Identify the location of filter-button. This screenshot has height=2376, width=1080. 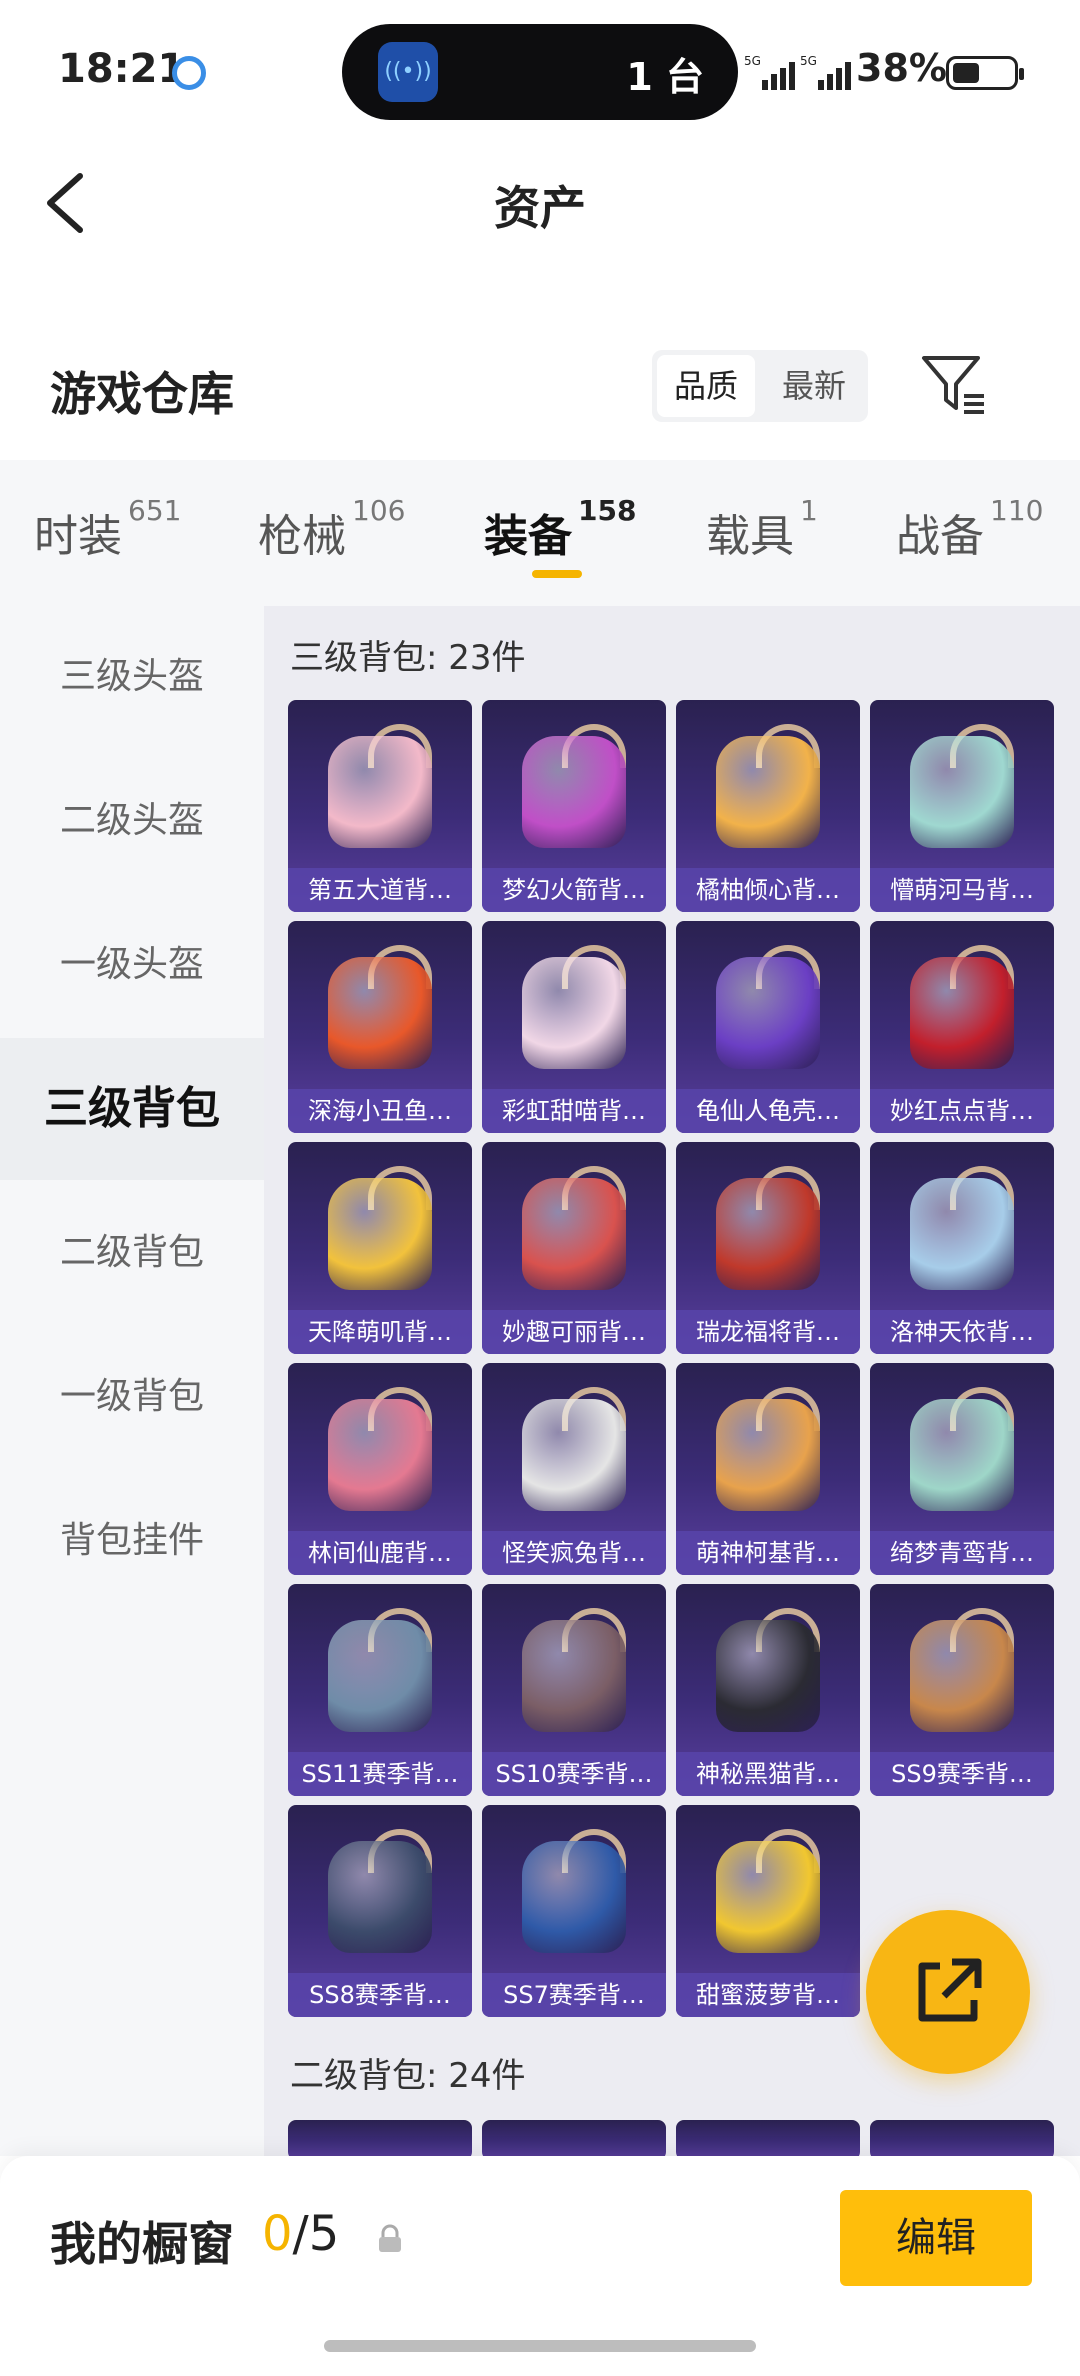
(954, 386).